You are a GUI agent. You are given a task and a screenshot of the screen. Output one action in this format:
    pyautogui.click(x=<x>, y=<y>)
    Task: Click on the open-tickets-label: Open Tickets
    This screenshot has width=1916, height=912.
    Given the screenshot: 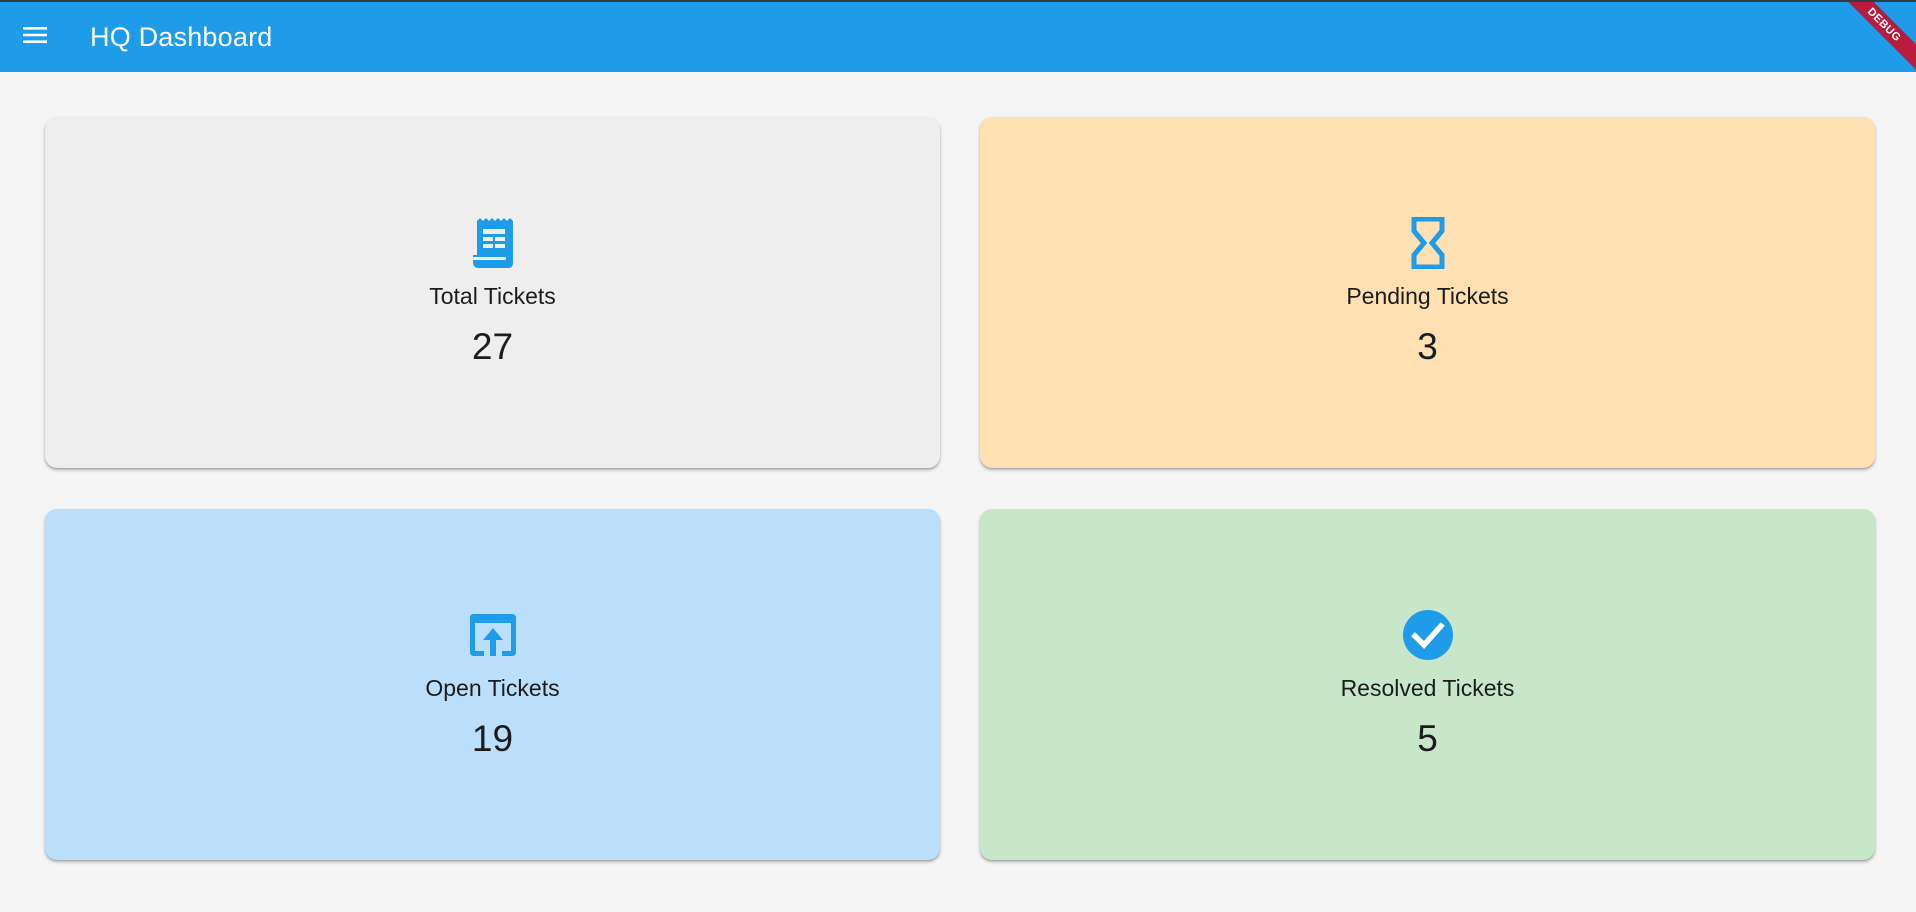 What is the action you would take?
    pyautogui.click(x=492, y=688)
    